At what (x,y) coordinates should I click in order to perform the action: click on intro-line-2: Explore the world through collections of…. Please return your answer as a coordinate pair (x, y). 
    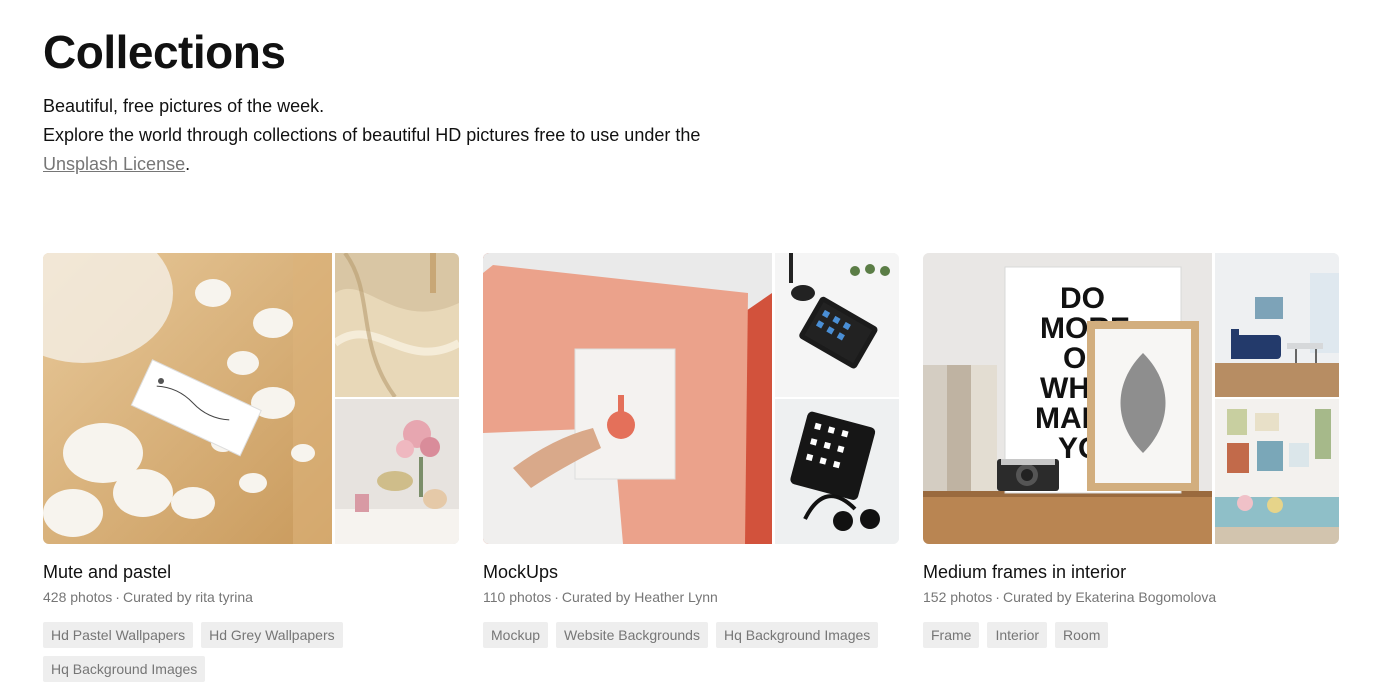
    Looking at the image, I should click on (383, 150).